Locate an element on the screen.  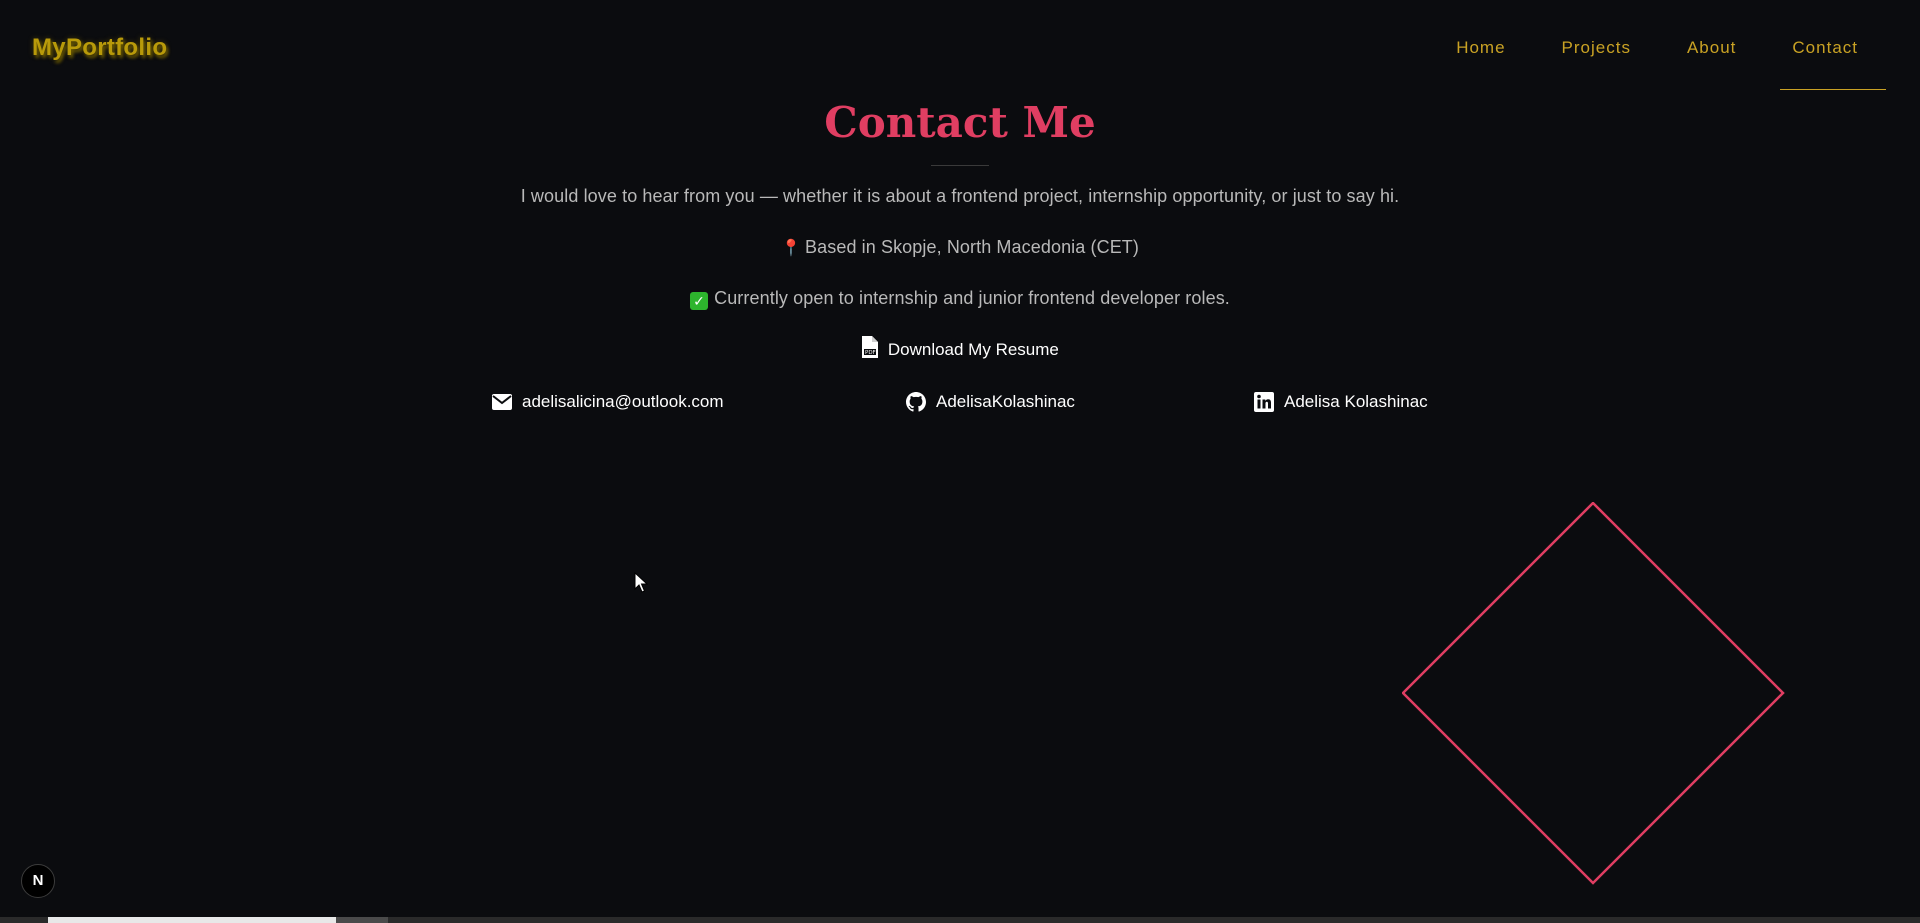
nav-link-projects: Projects is located at coordinates (1596, 45).